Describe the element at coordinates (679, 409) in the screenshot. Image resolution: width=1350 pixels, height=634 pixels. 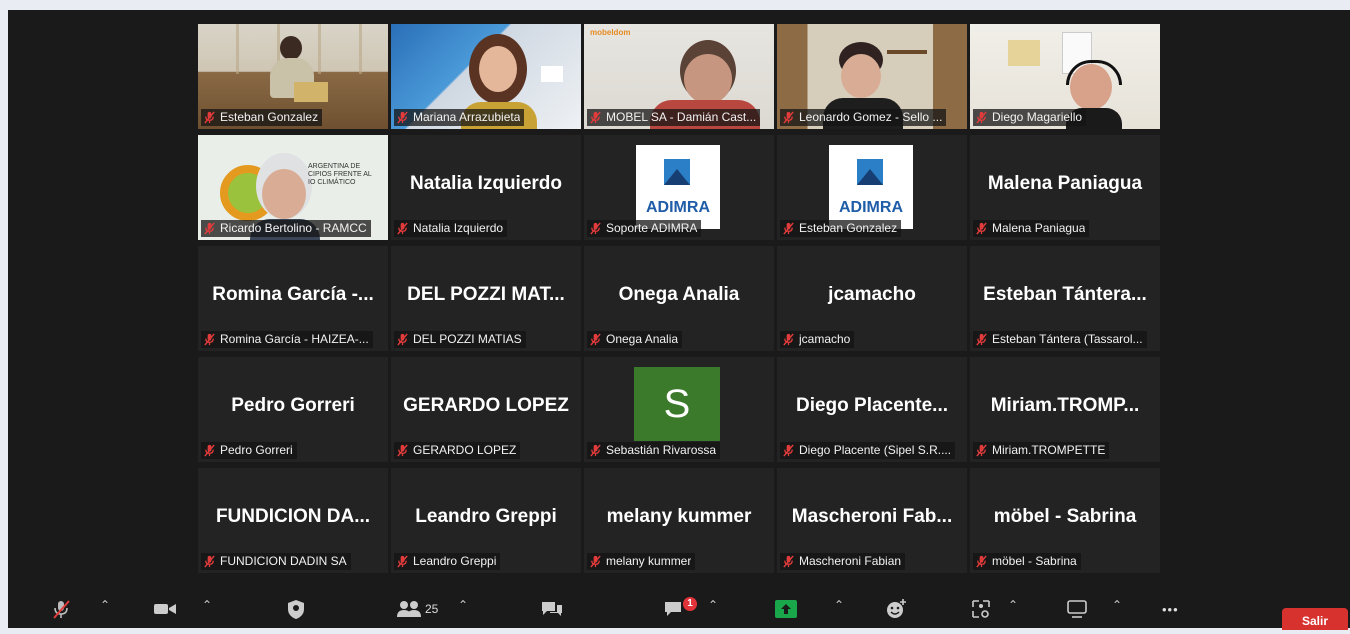
I see `participant-tile-18: S Sebastián Rivarossa` at that location.